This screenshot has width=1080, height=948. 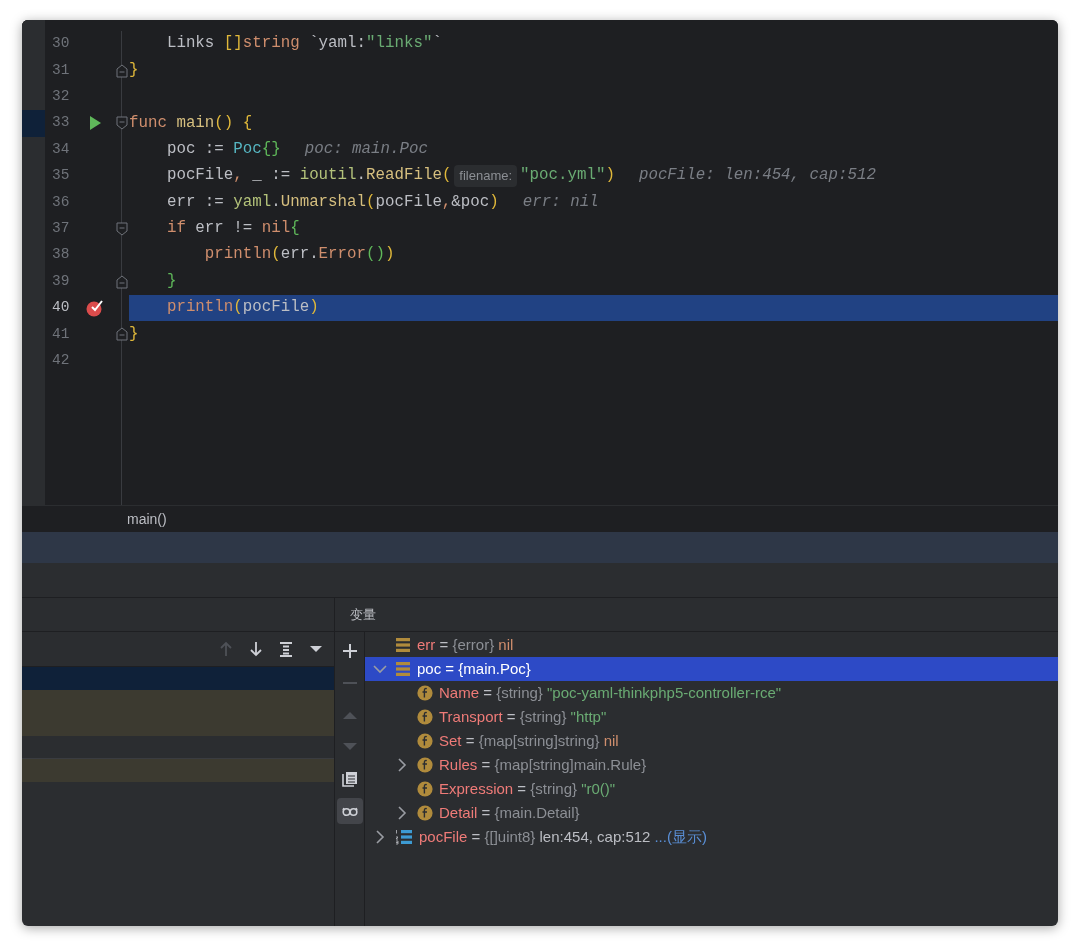 I want to click on inline-value-hint: poc: main.Poc, so click(x=366, y=149).